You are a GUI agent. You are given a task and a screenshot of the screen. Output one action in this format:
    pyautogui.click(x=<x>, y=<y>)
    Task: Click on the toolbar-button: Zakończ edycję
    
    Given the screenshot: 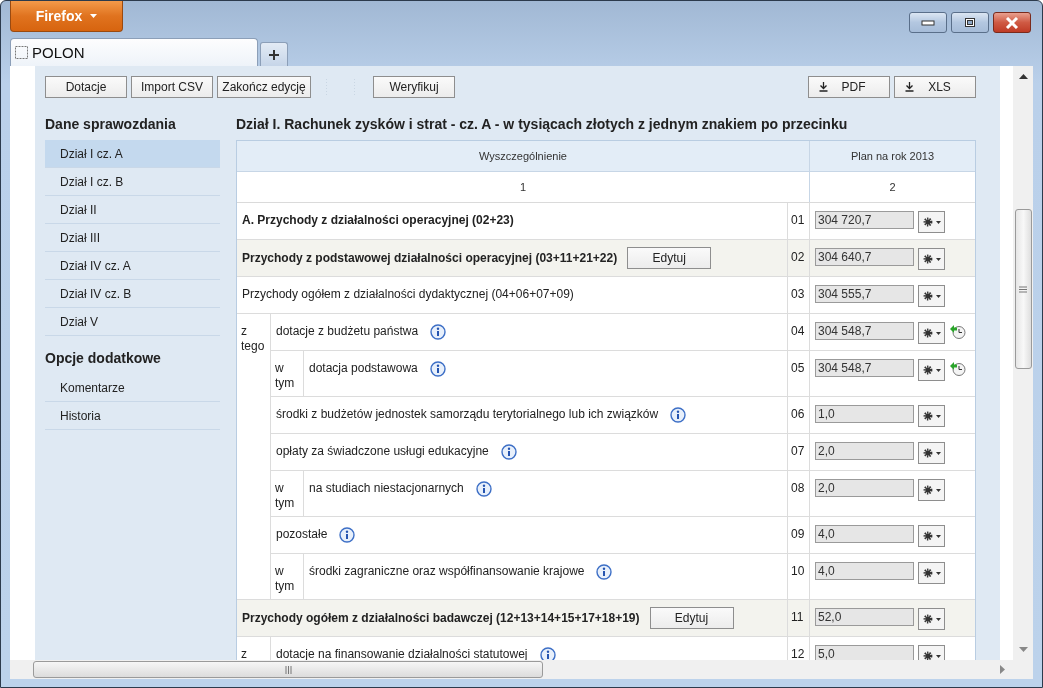 What is the action you would take?
    pyautogui.click(x=264, y=87)
    